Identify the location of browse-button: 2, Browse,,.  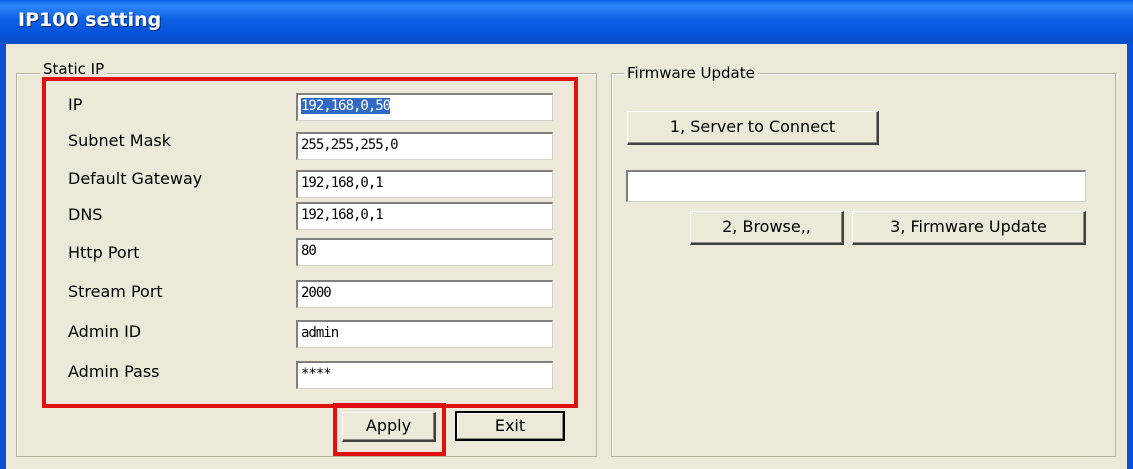
(767, 228).